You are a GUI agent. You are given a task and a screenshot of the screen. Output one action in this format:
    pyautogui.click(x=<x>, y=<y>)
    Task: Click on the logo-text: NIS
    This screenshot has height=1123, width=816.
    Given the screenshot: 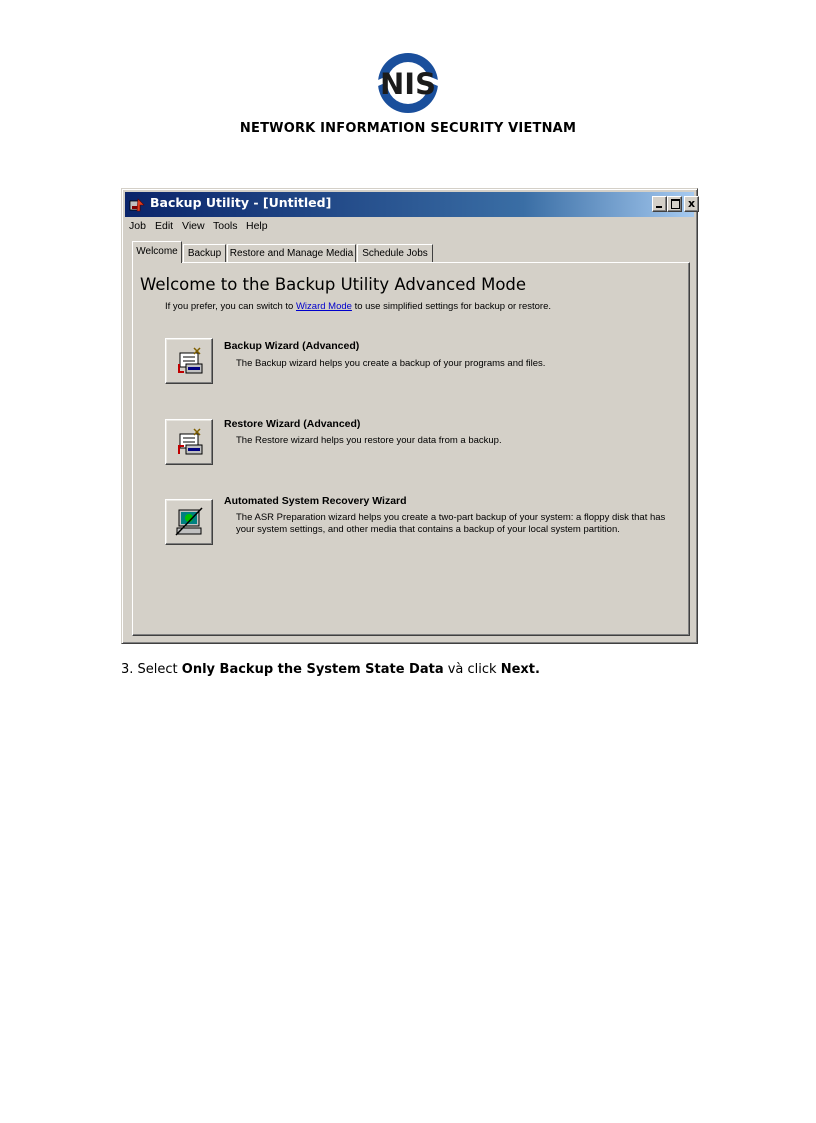 What is the action you would take?
    pyautogui.click(x=408, y=84)
    